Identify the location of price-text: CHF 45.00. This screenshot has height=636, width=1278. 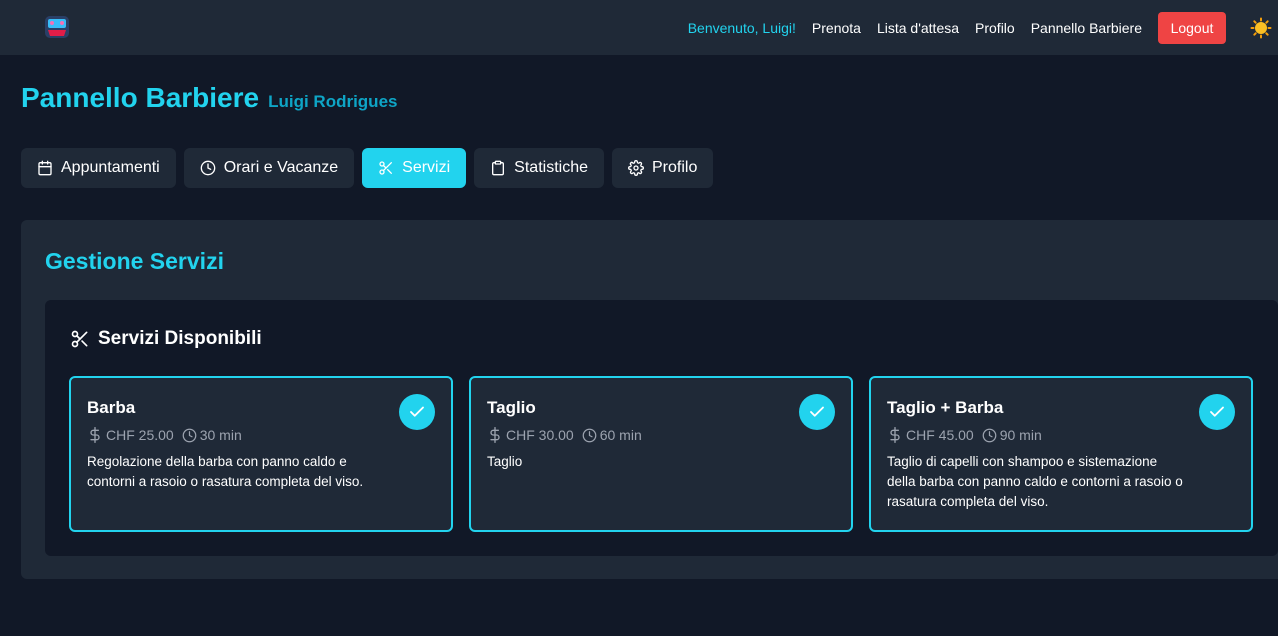
(940, 435).